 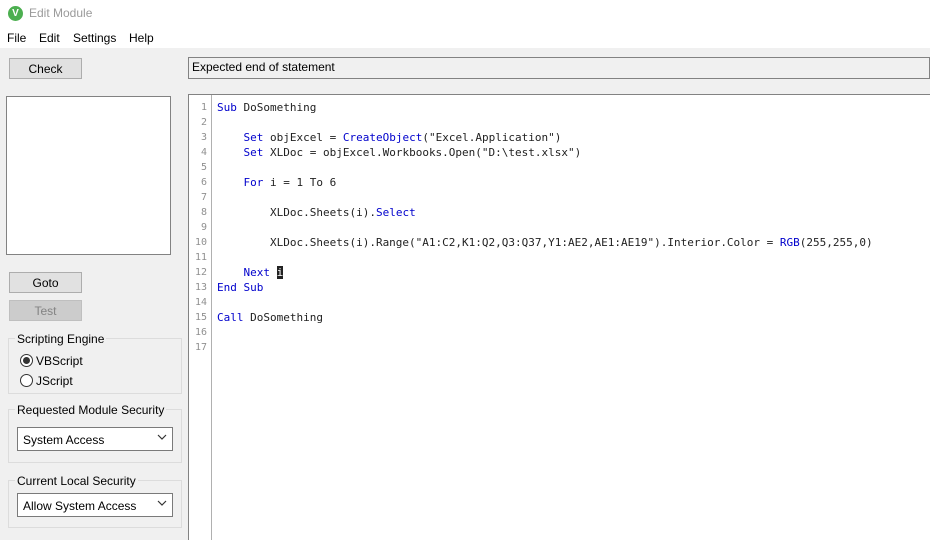 I want to click on code-line: Sub DoSomething, so click(x=266, y=107).